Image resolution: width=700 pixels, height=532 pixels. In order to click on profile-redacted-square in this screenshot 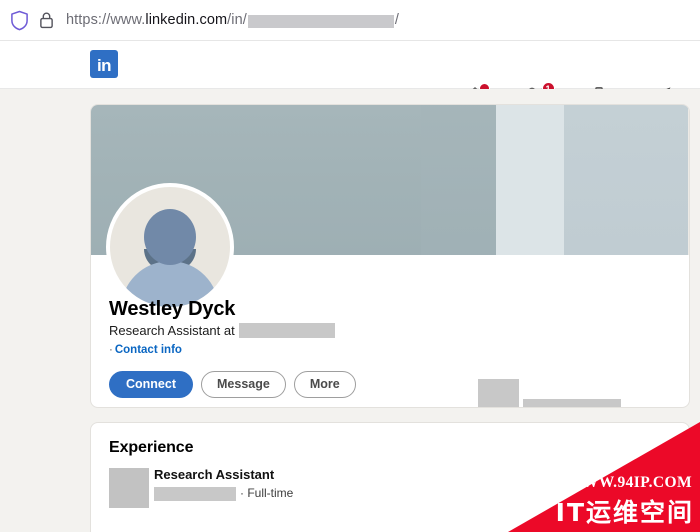, I will do `click(498, 393)`.